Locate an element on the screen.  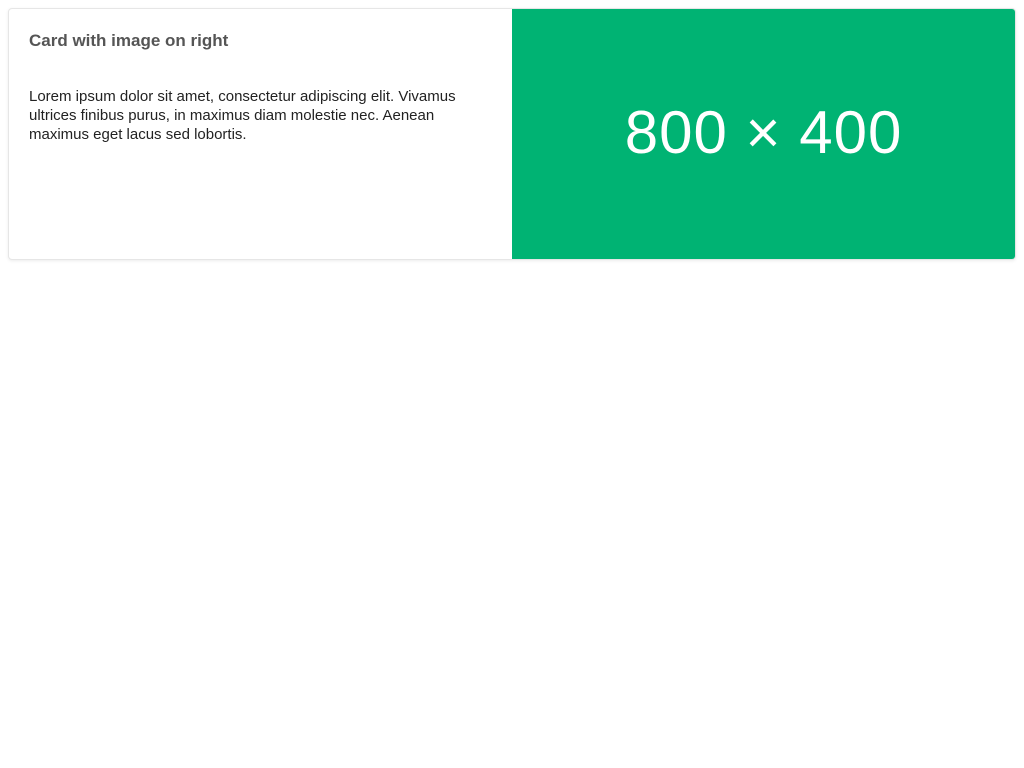
image-dimensions-label: 800 × 400 is located at coordinates (763, 132).